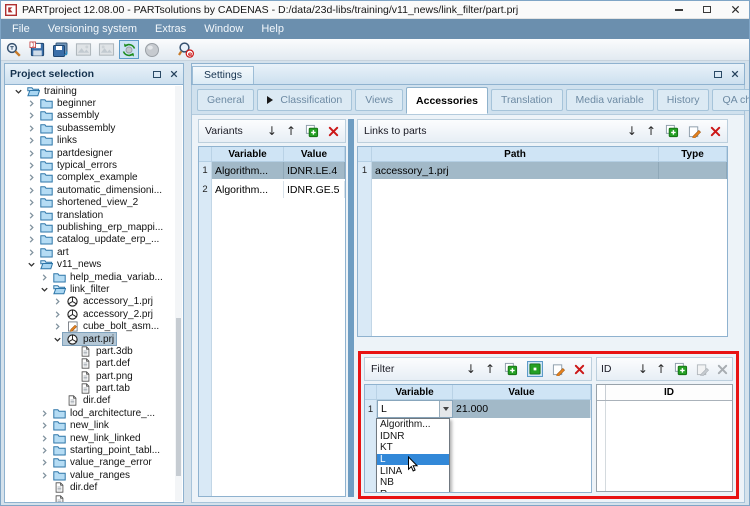  I want to click on tree-item-value-range-error: value_range_error, so click(94, 463).